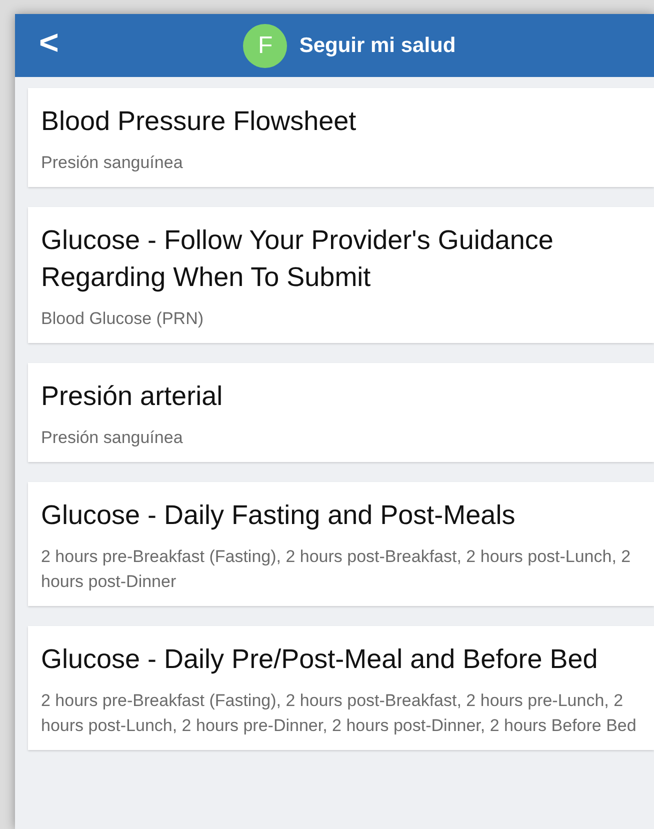 The height and width of the screenshot is (829, 654). I want to click on card-title: Blood Pressure Flowsheet, so click(199, 121).